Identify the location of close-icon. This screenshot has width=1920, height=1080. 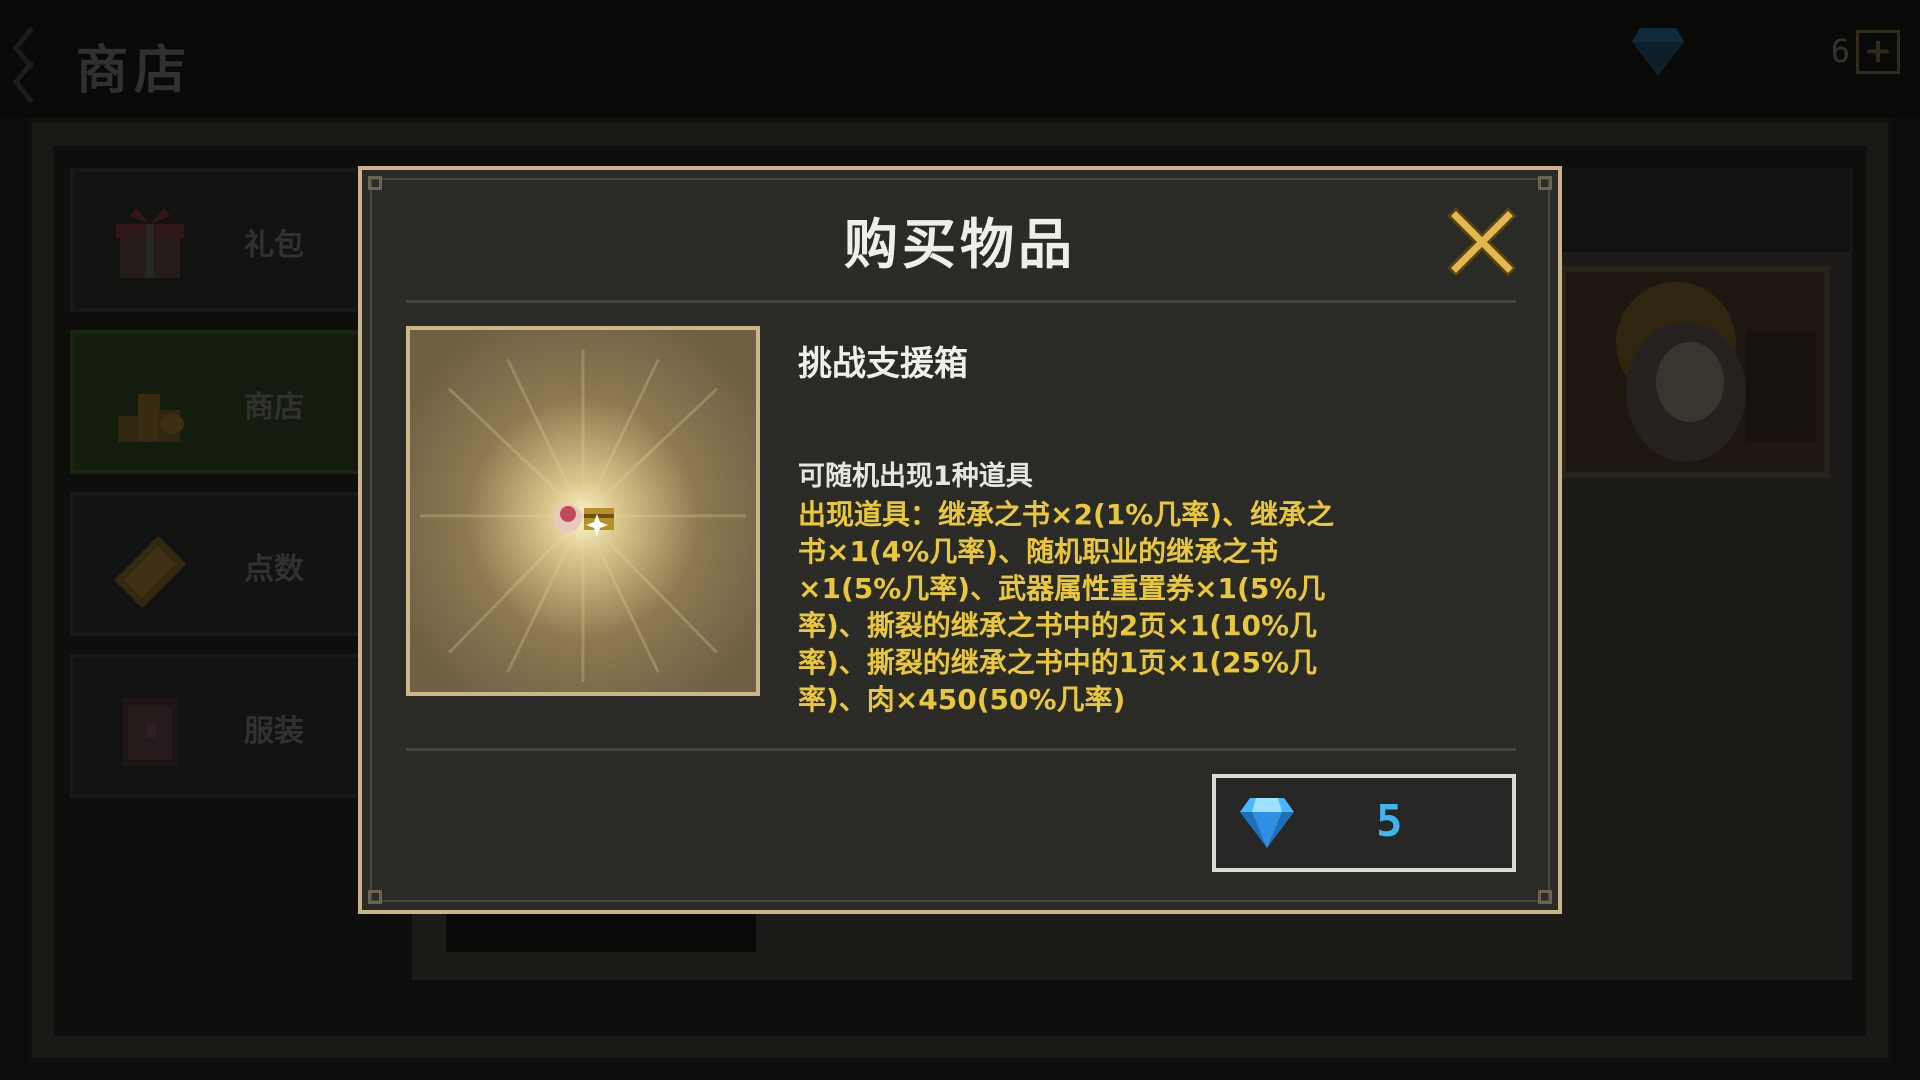
(1482, 242).